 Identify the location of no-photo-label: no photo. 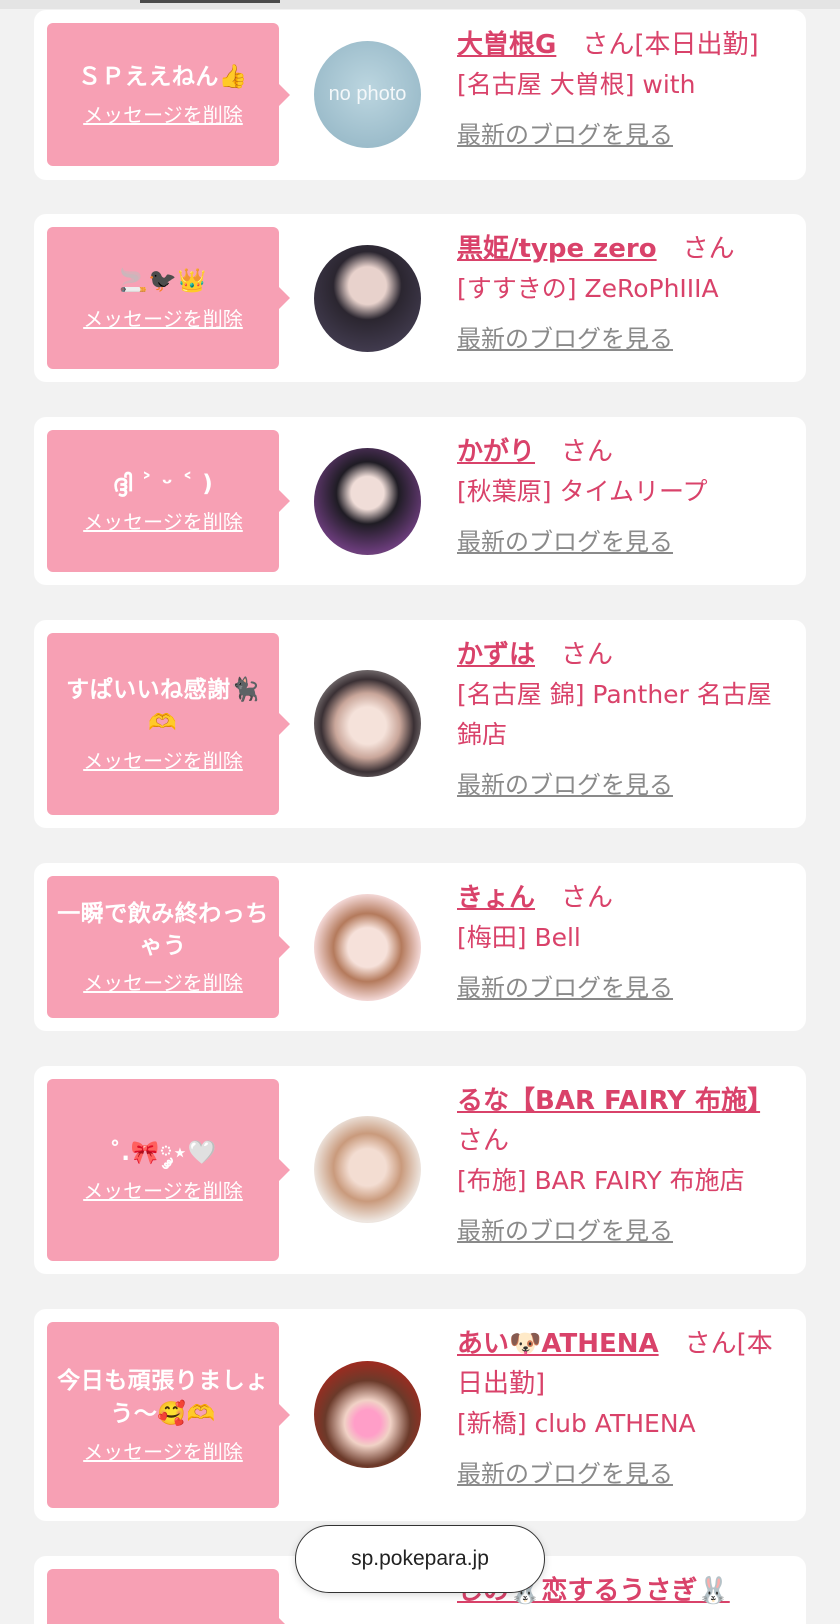
(367, 94).